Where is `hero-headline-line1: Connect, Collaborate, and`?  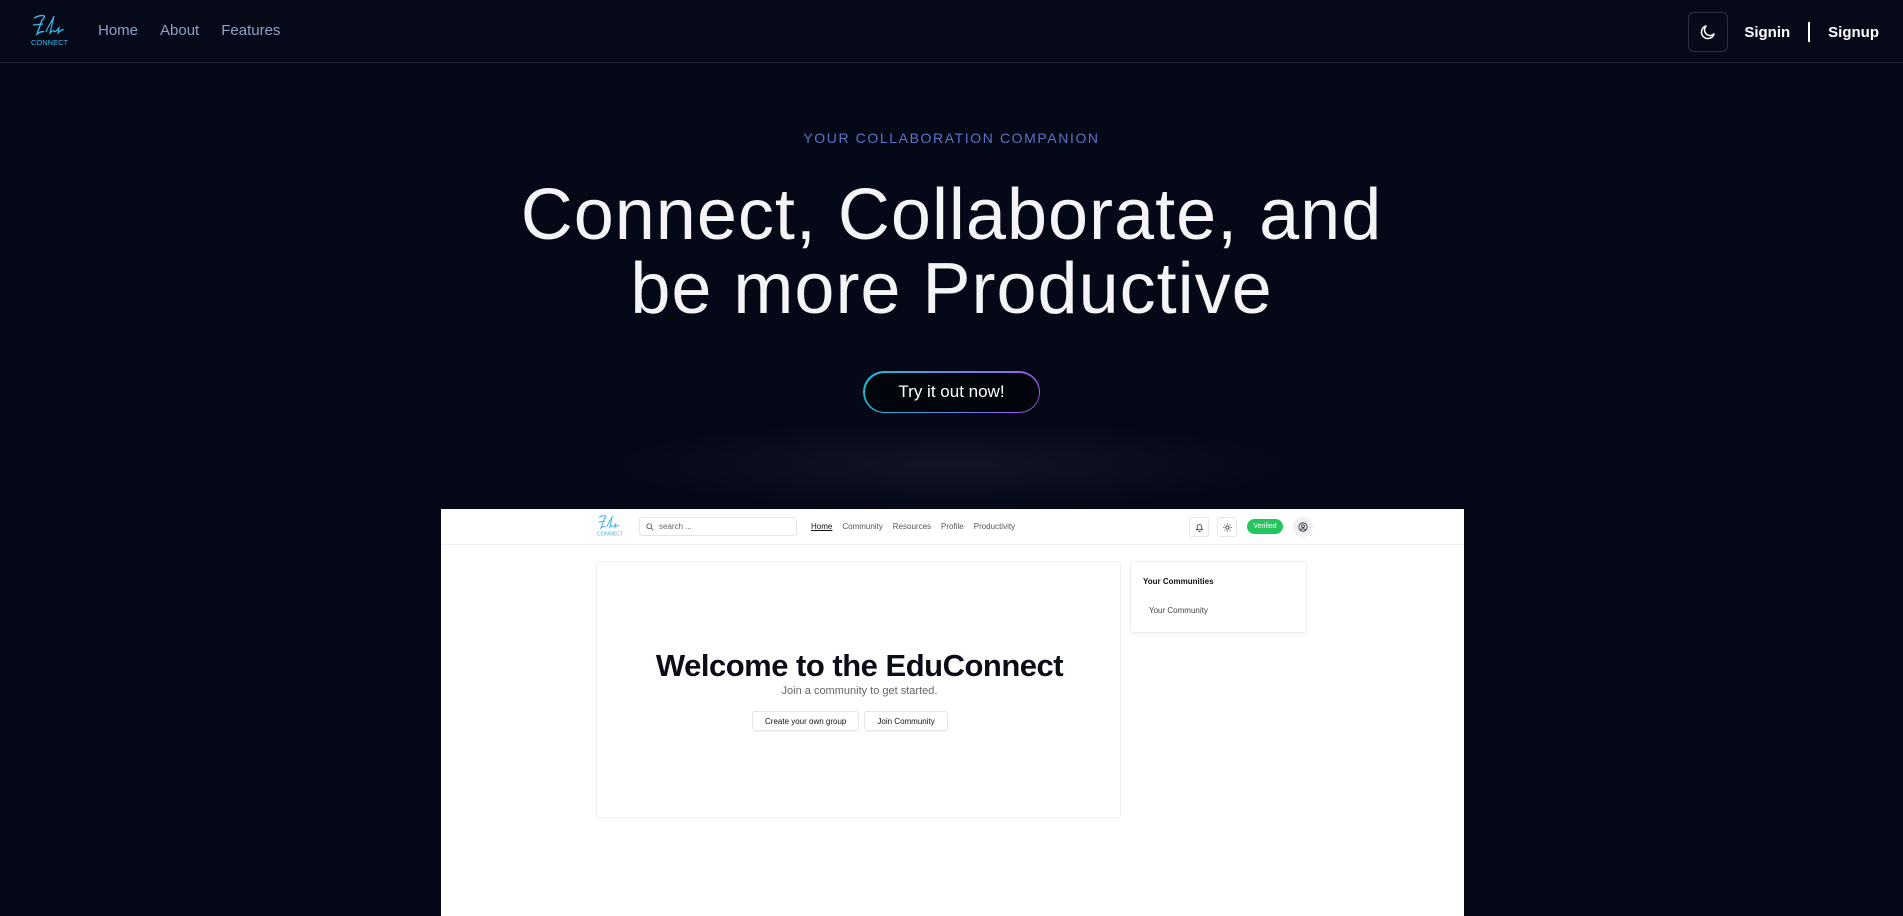 hero-headline-line1: Connect, Collaborate, and is located at coordinates (951, 215).